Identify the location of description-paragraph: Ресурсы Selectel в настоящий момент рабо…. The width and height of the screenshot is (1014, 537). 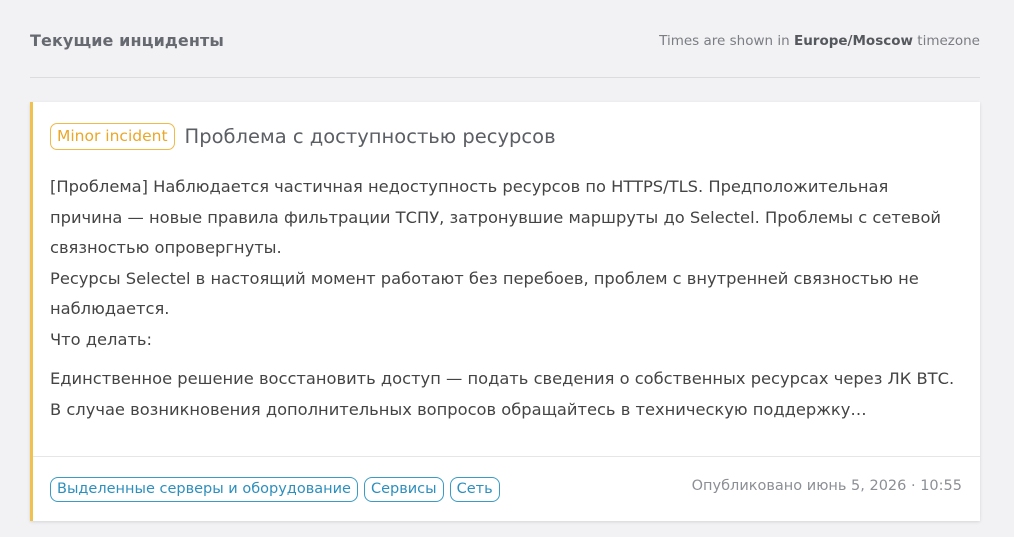
(484, 293).